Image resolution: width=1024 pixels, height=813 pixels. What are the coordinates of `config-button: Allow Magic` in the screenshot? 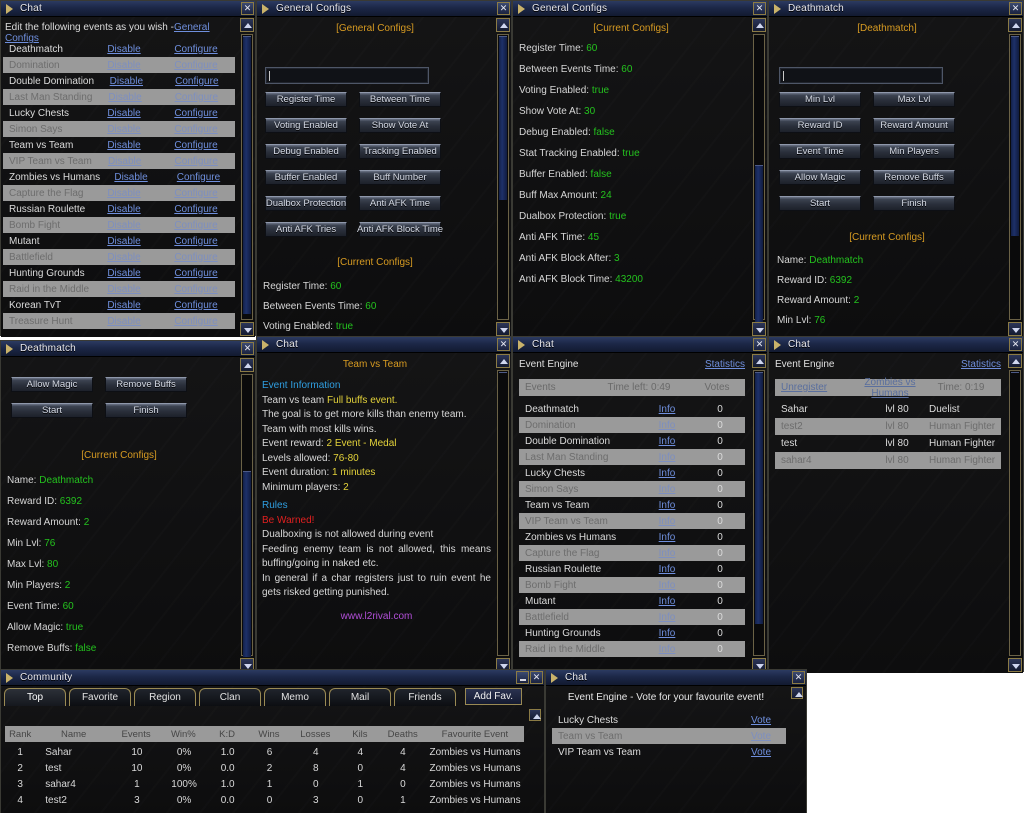 It's located at (820, 177).